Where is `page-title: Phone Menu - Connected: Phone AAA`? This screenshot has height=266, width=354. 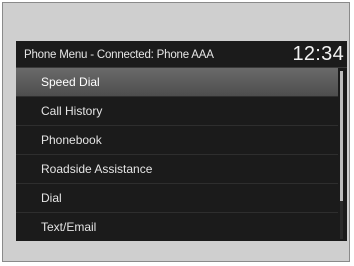 page-title: Phone Menu - Connected: Phone AAA is located at coordinates (119, 55).